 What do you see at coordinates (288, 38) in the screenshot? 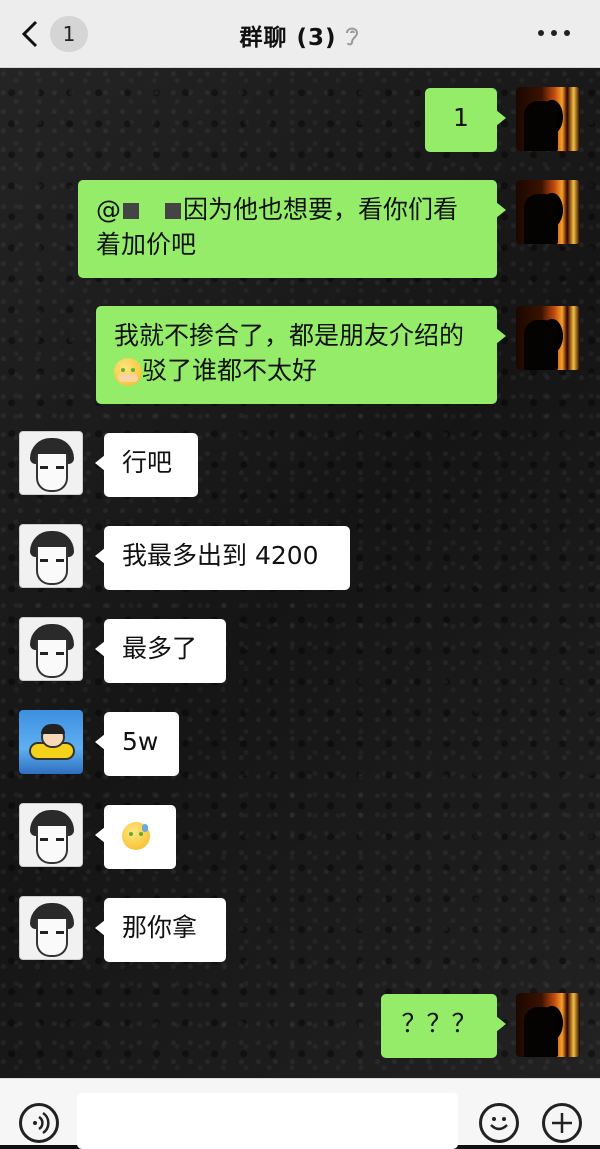
I see `chat-title-text: 群聊 (3)` at bounding box center [288, 38].